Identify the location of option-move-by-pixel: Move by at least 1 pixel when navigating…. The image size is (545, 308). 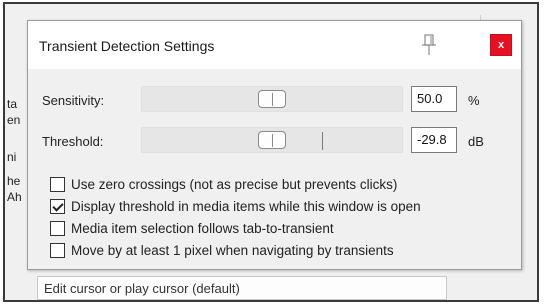
(222, 250).